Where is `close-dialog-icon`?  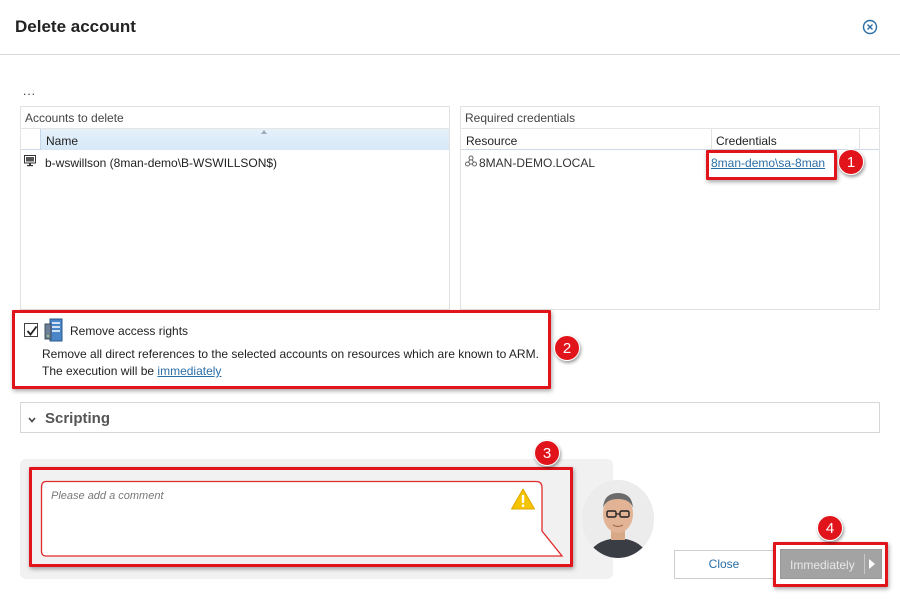
close-dialog-icon is located at coordinates (870, 27).